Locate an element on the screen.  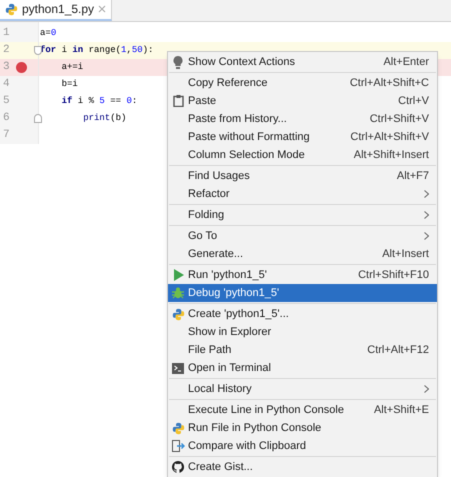
menu-item: Paste without Formatting Ctrl+Alt+Shift+V is located at coordinates (302, 137).